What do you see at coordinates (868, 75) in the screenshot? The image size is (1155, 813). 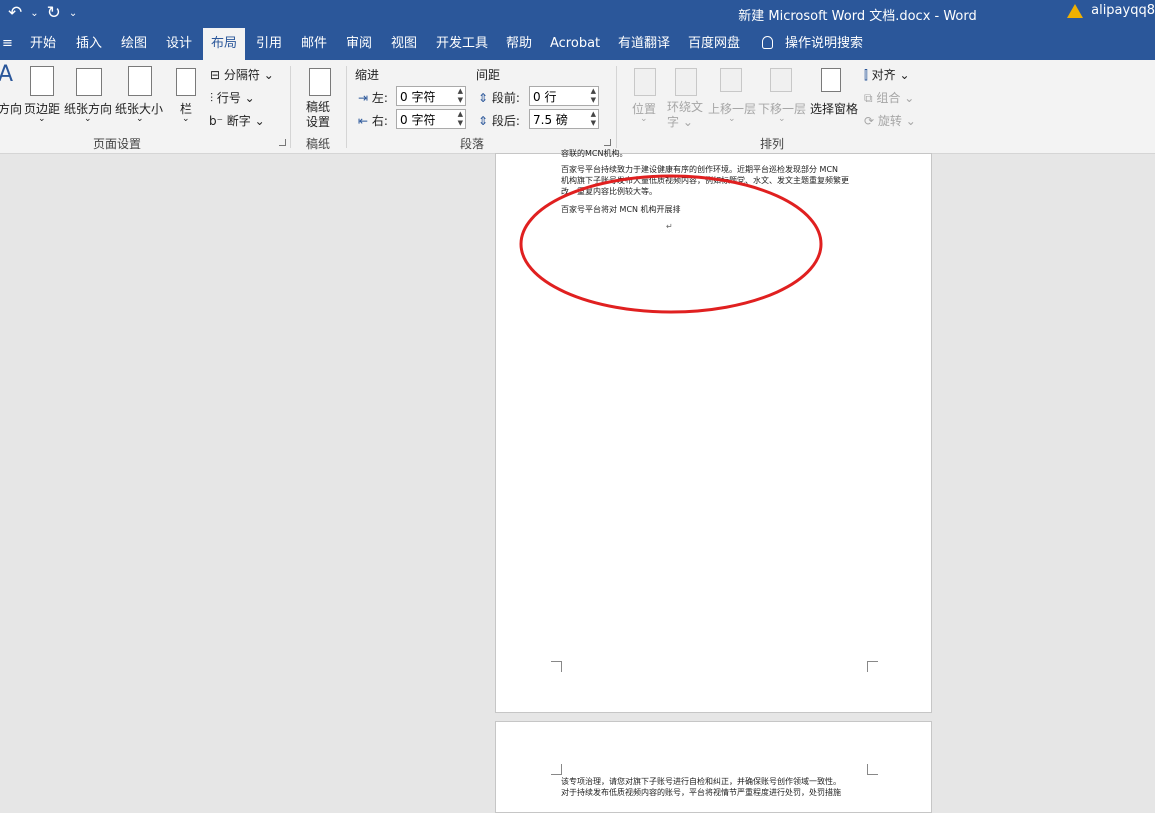 I see `align-icon: ⫿` at bounding box center [868, 75].